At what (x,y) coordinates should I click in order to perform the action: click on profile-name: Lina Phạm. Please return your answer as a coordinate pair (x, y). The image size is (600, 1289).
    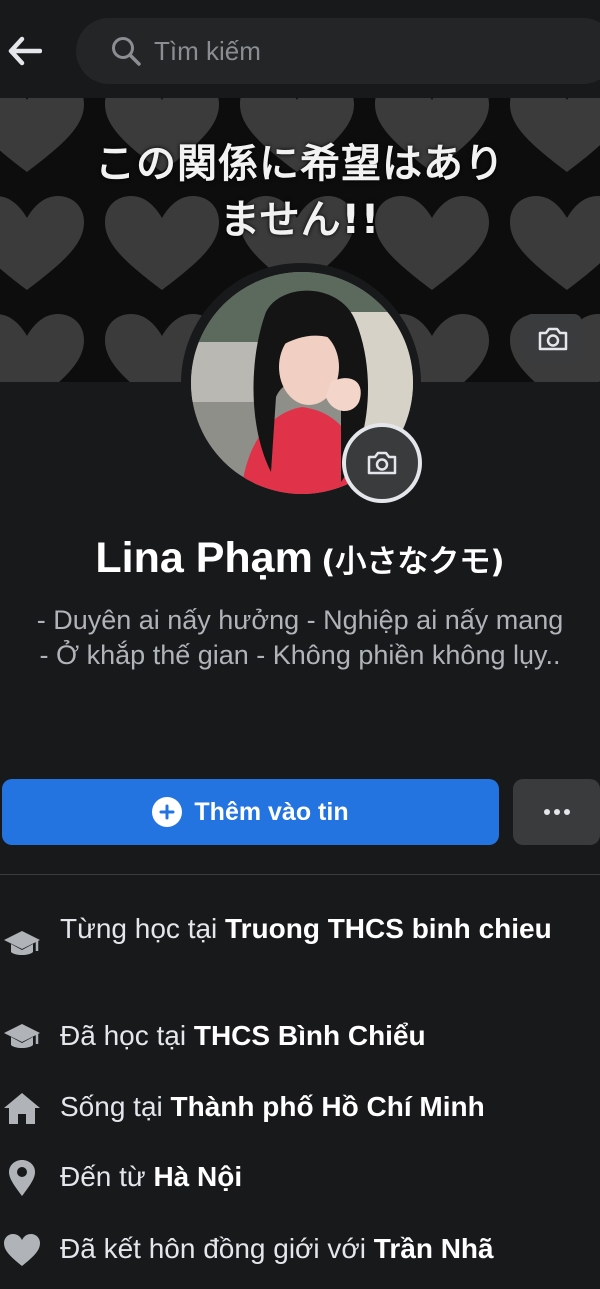
    Looking at the image, I should click on (204, 558).